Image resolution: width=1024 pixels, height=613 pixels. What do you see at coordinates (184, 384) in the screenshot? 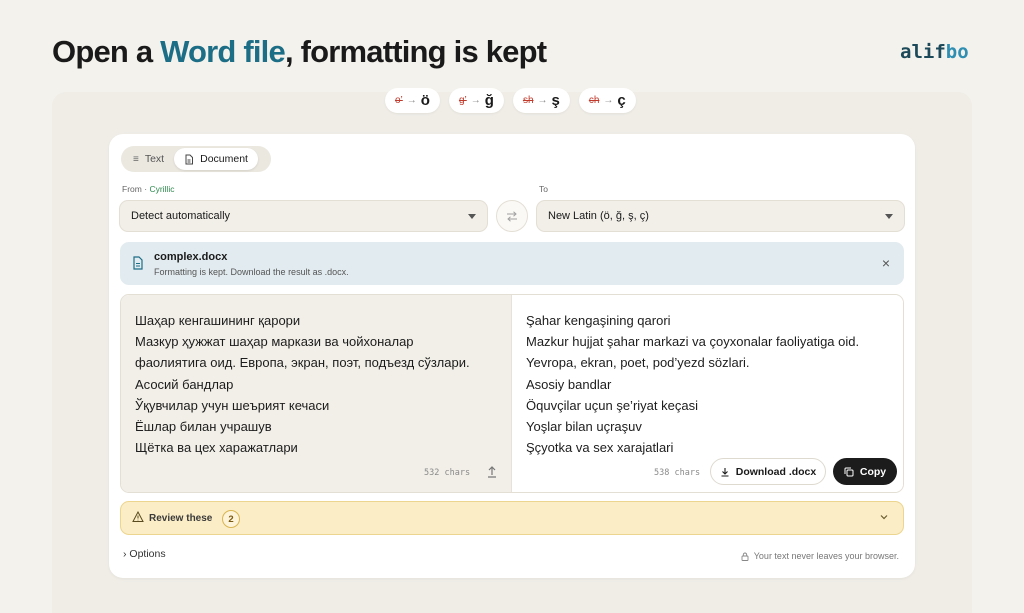
I see `source-line: Асосий бандлар` at bounding box center [184, 384].